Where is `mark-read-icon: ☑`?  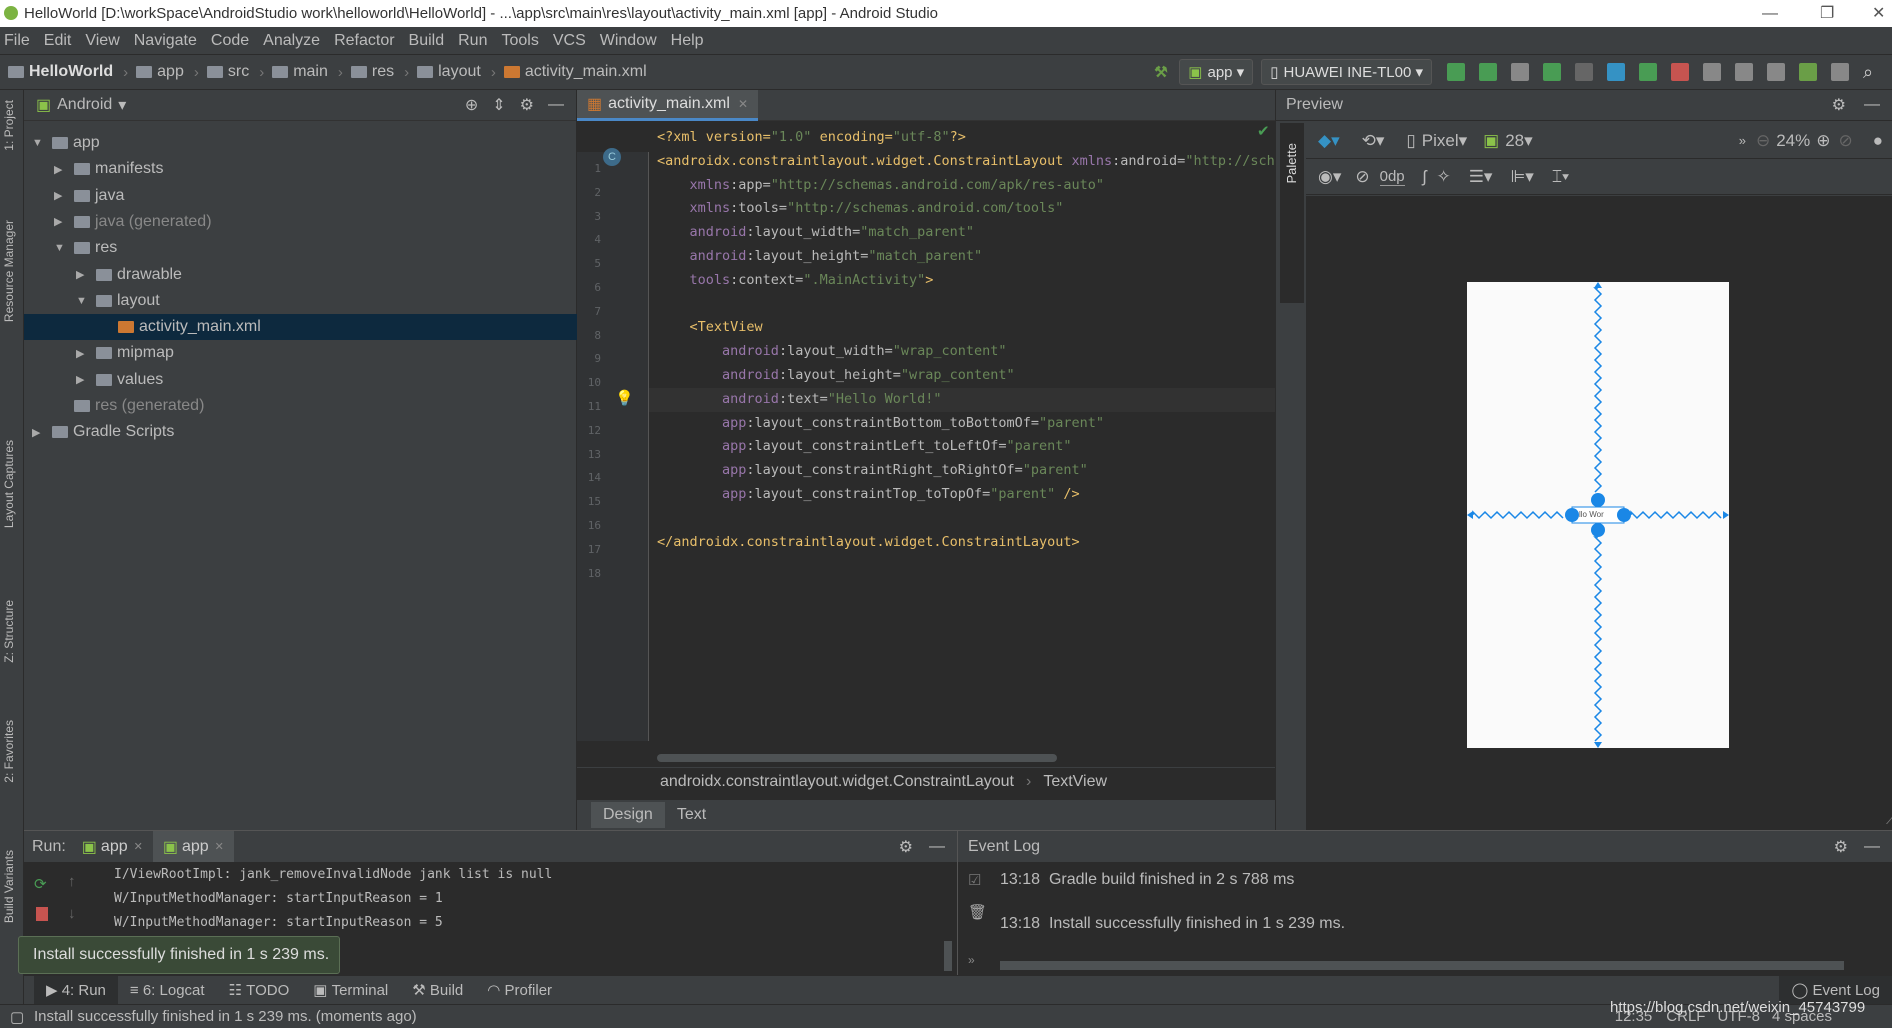 mark-read-icon: ☑ is located at coordinates (974, 880).